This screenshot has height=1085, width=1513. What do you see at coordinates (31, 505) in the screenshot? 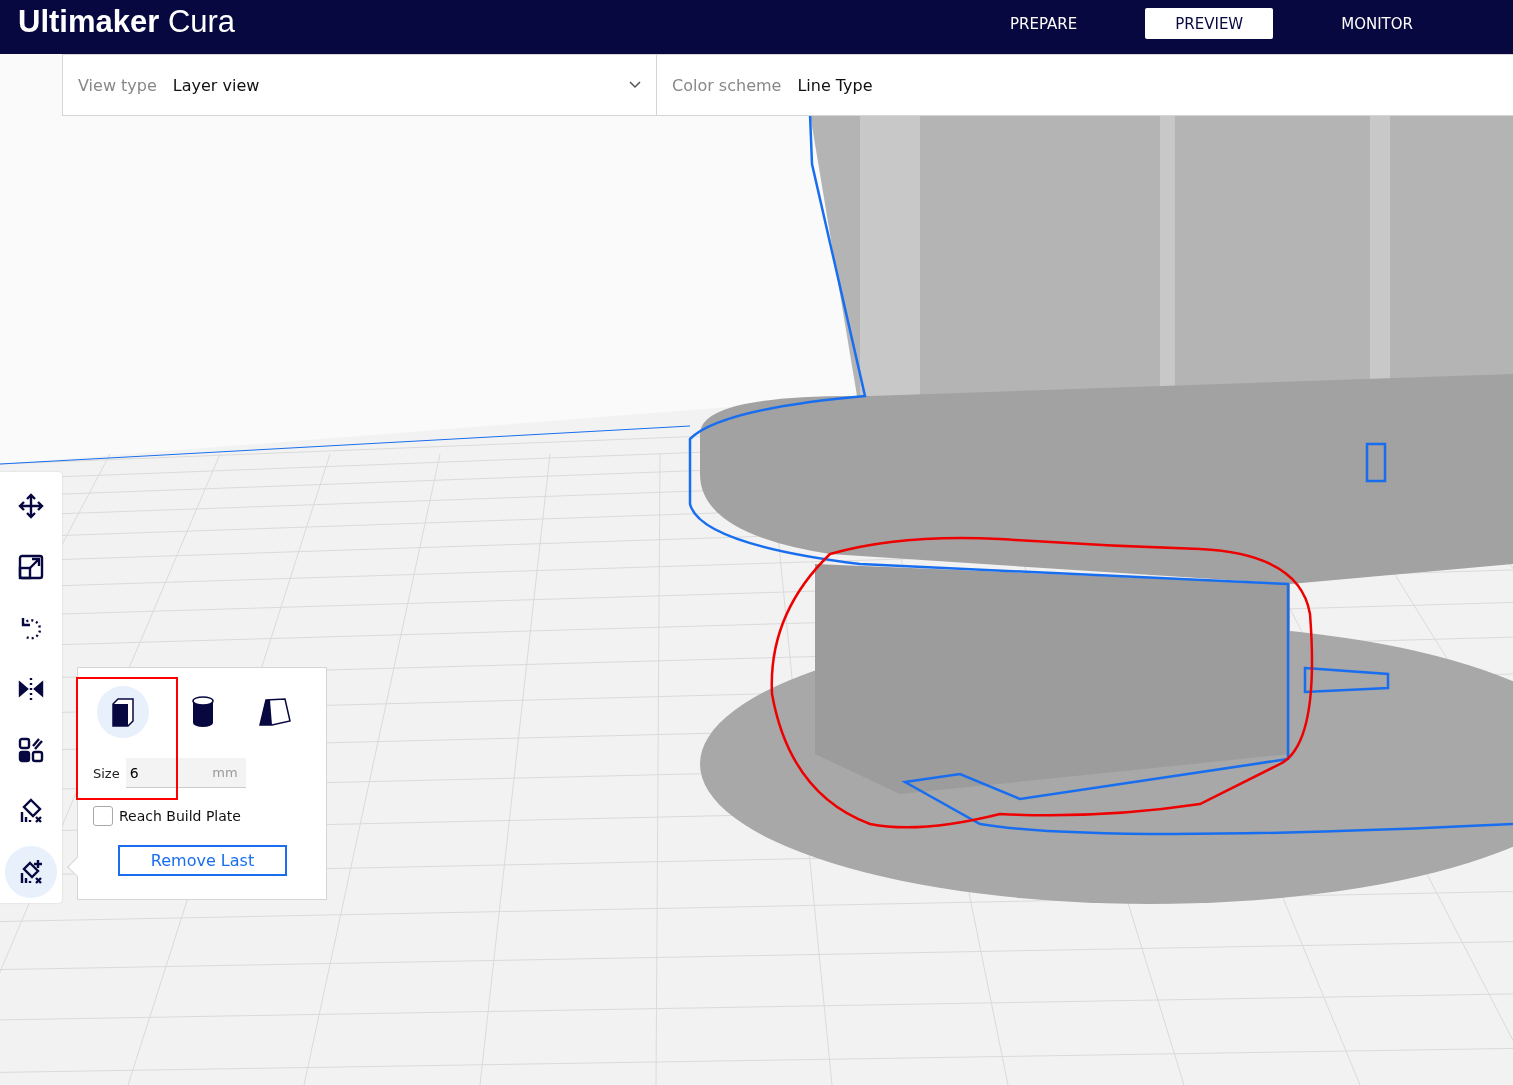
I see `move-arrows-icon` at bounding box center [31, 505].